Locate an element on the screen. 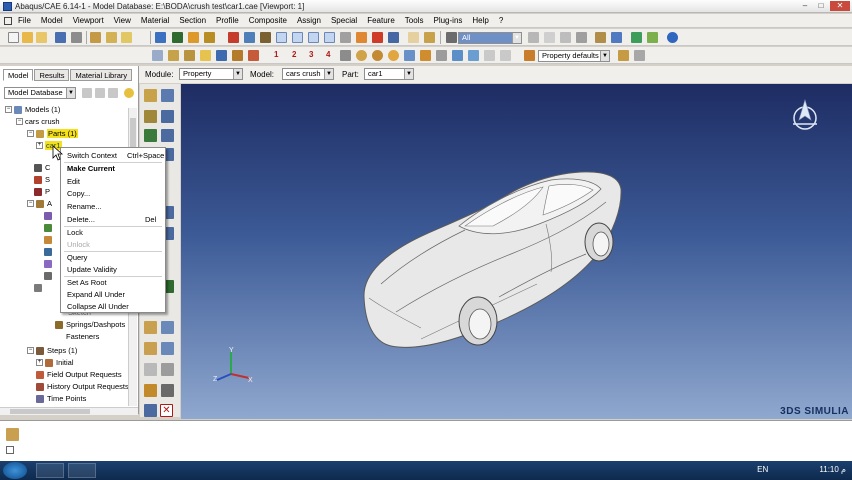 Image resolution: width=852 pixels, height=480 pixels. render-settings-icon is located at coordinates (529, 55).